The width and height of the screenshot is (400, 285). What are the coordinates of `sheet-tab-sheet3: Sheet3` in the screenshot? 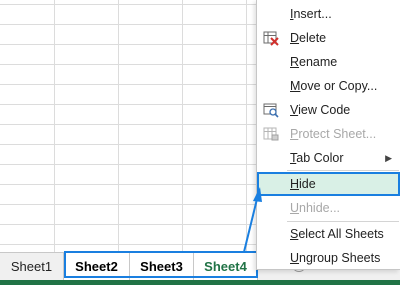 It's located at (162, 266).